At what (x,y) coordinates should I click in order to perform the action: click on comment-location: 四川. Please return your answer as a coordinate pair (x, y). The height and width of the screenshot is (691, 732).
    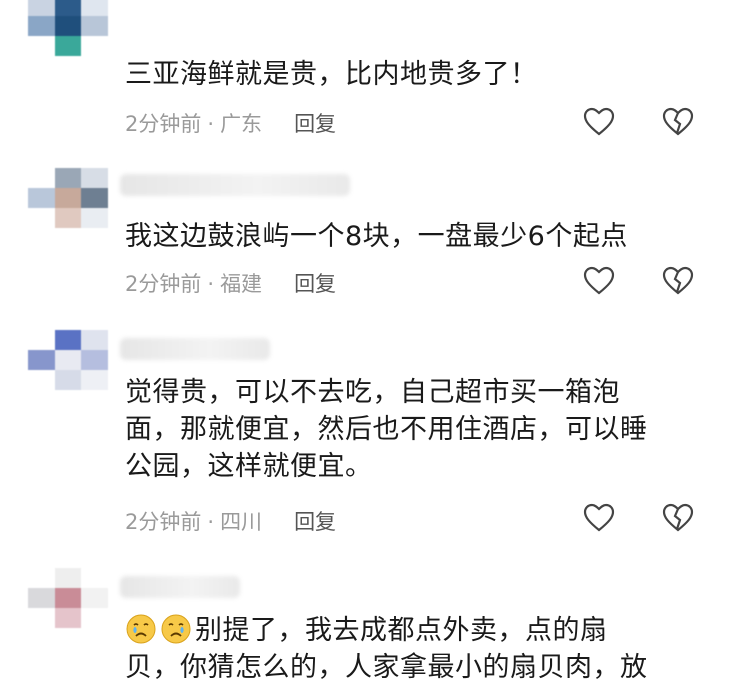
    Looking at the image, I should click on (241, 522).